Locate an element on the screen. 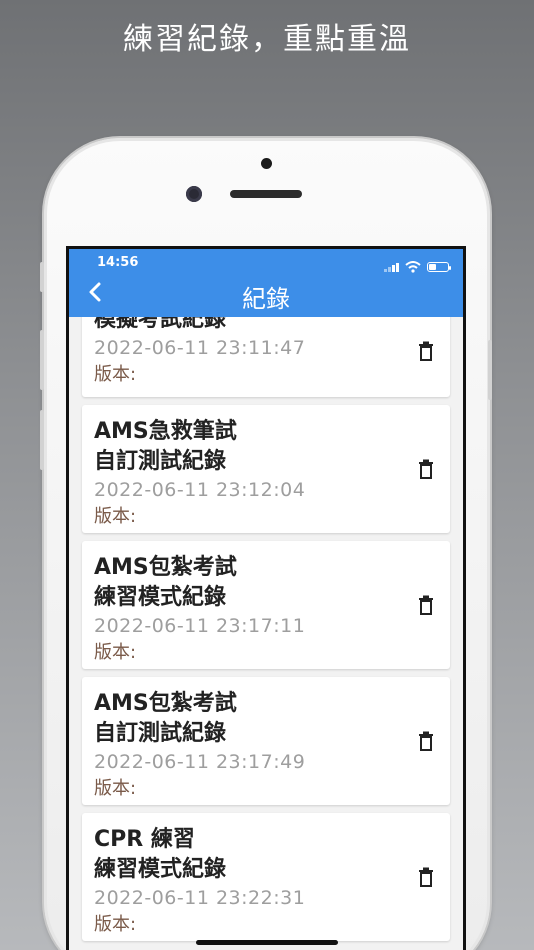 The width and height of the screenshot is (534, 950). phone-sensor is located at coordinates (266, 163).